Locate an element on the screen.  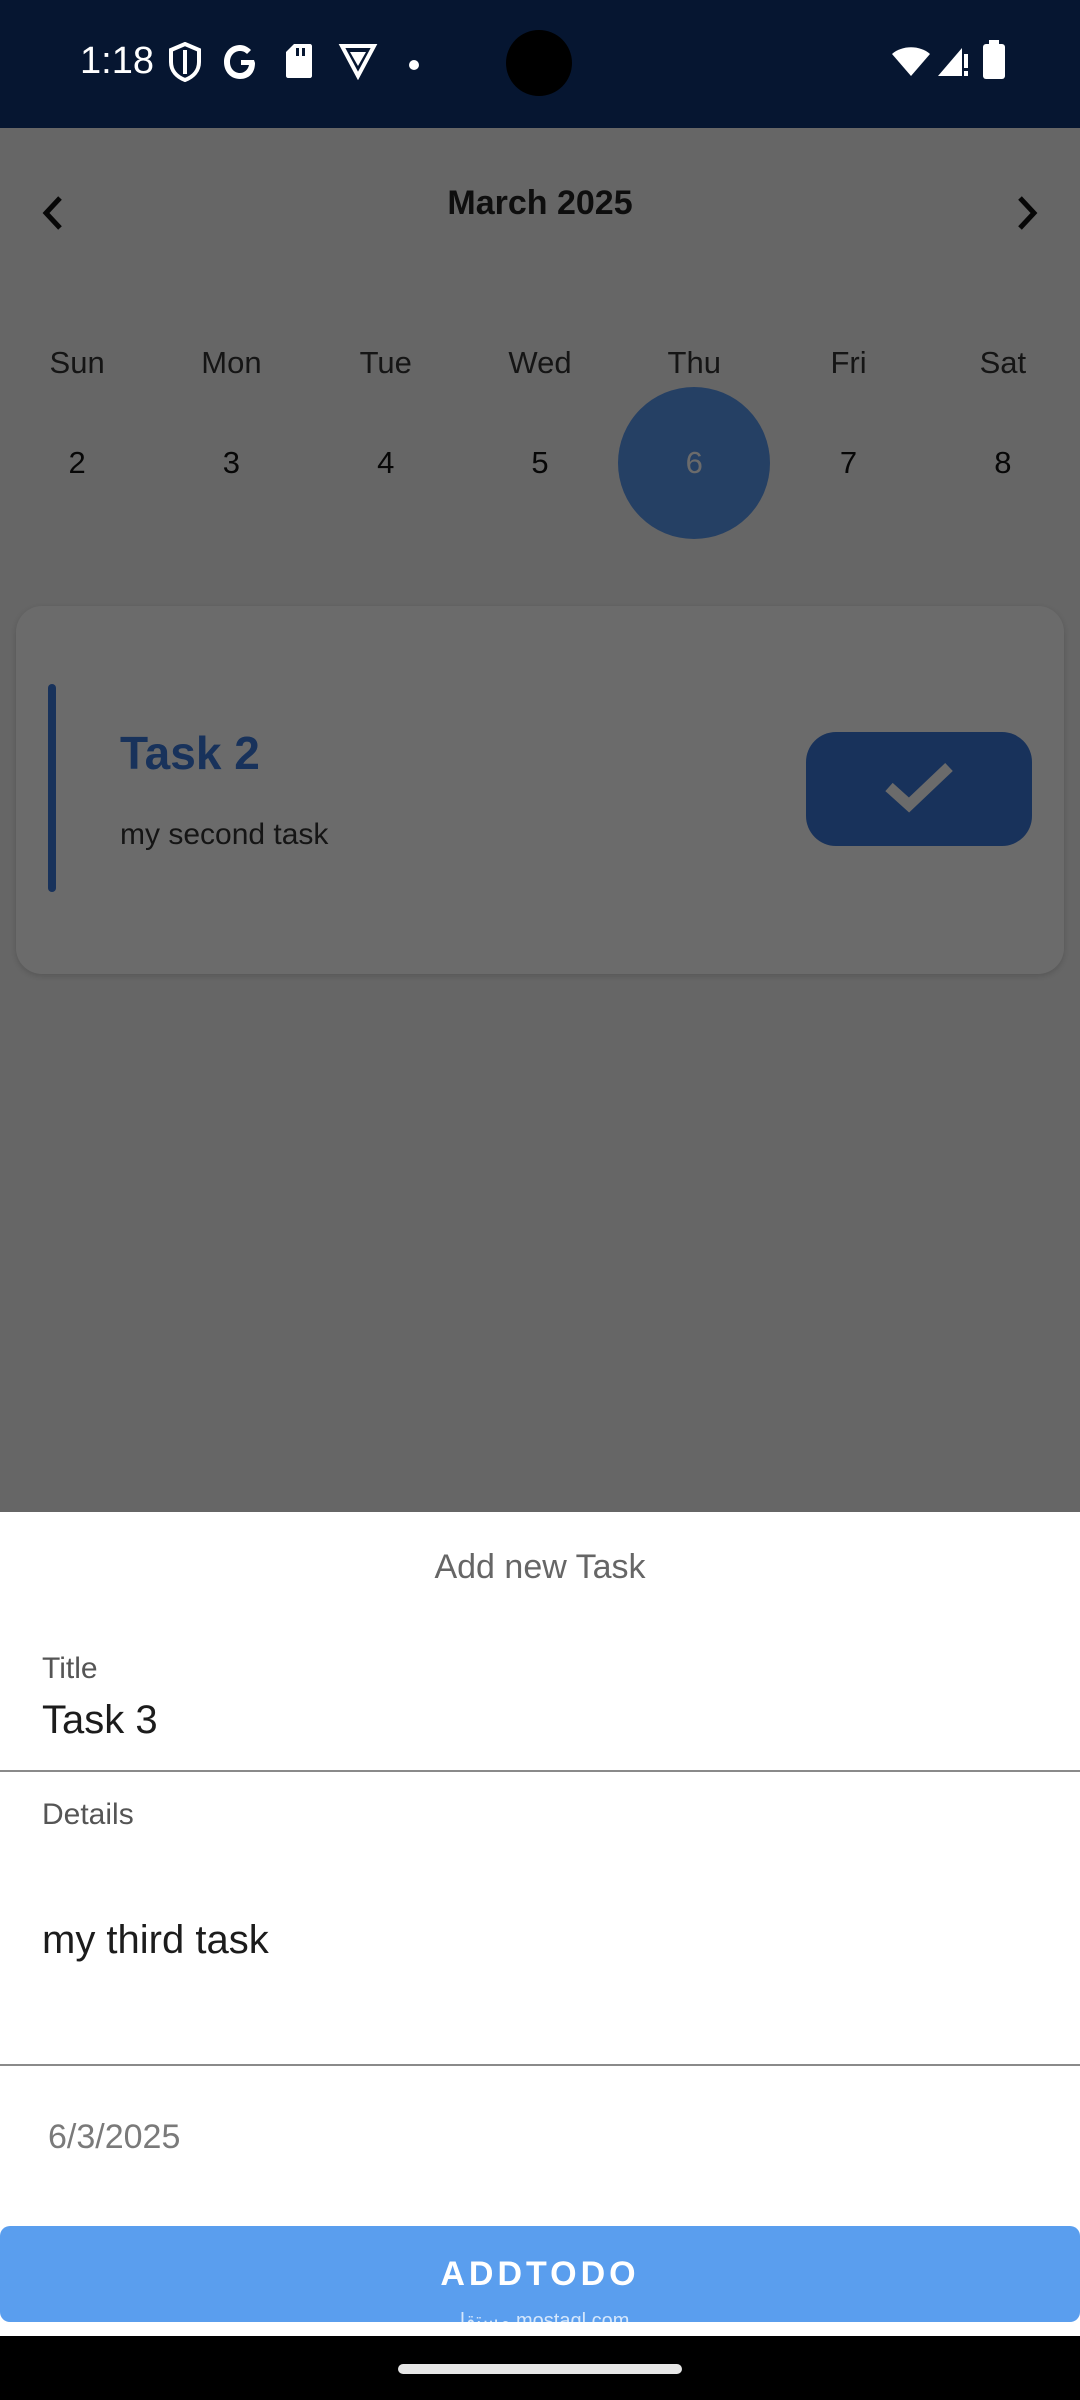
week-days-row: 2 3 4 5 6 7 8 is located at coordinates (540, 463).